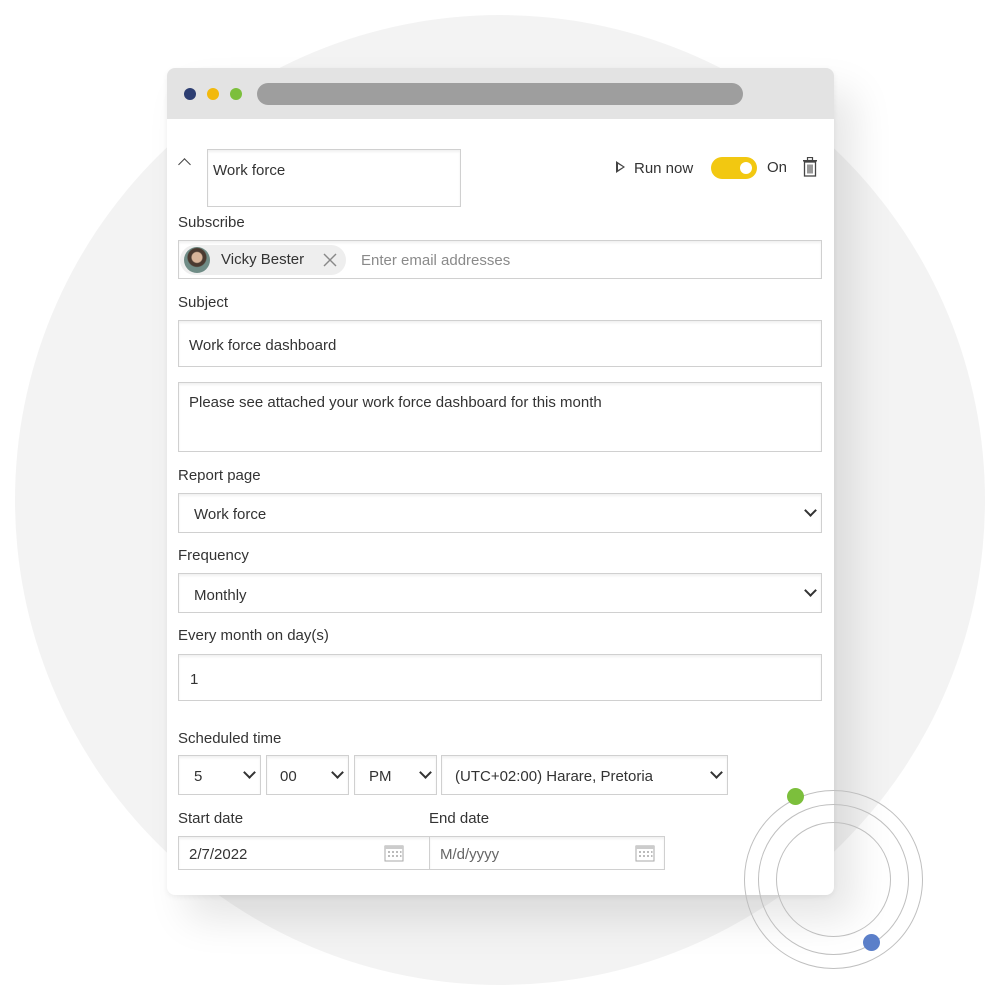 Image resolution: width=1000 pixels, height=1000 pixels. I want to click on subject-label: Subject, so click(203, 302).